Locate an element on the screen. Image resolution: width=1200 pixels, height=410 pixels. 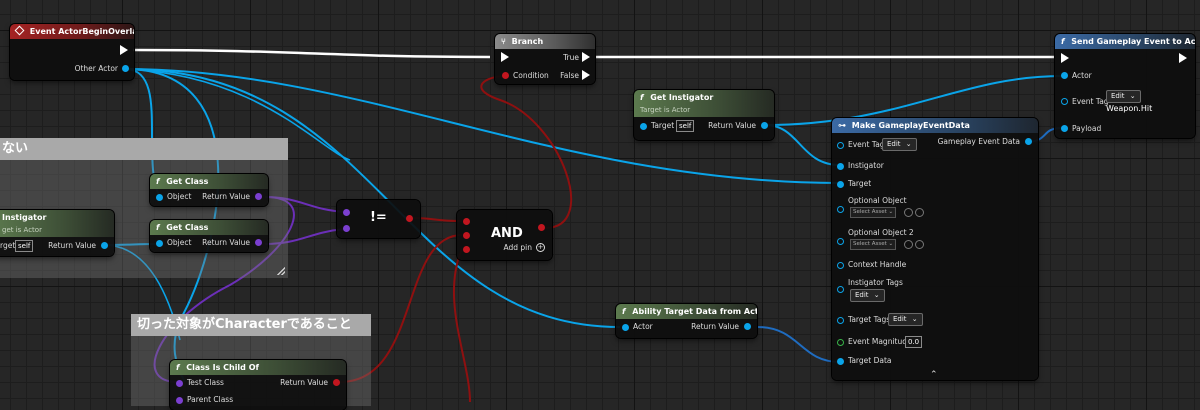
pin-label-event-magnitude: Event Magnitude is located at coordinates (880, 341).